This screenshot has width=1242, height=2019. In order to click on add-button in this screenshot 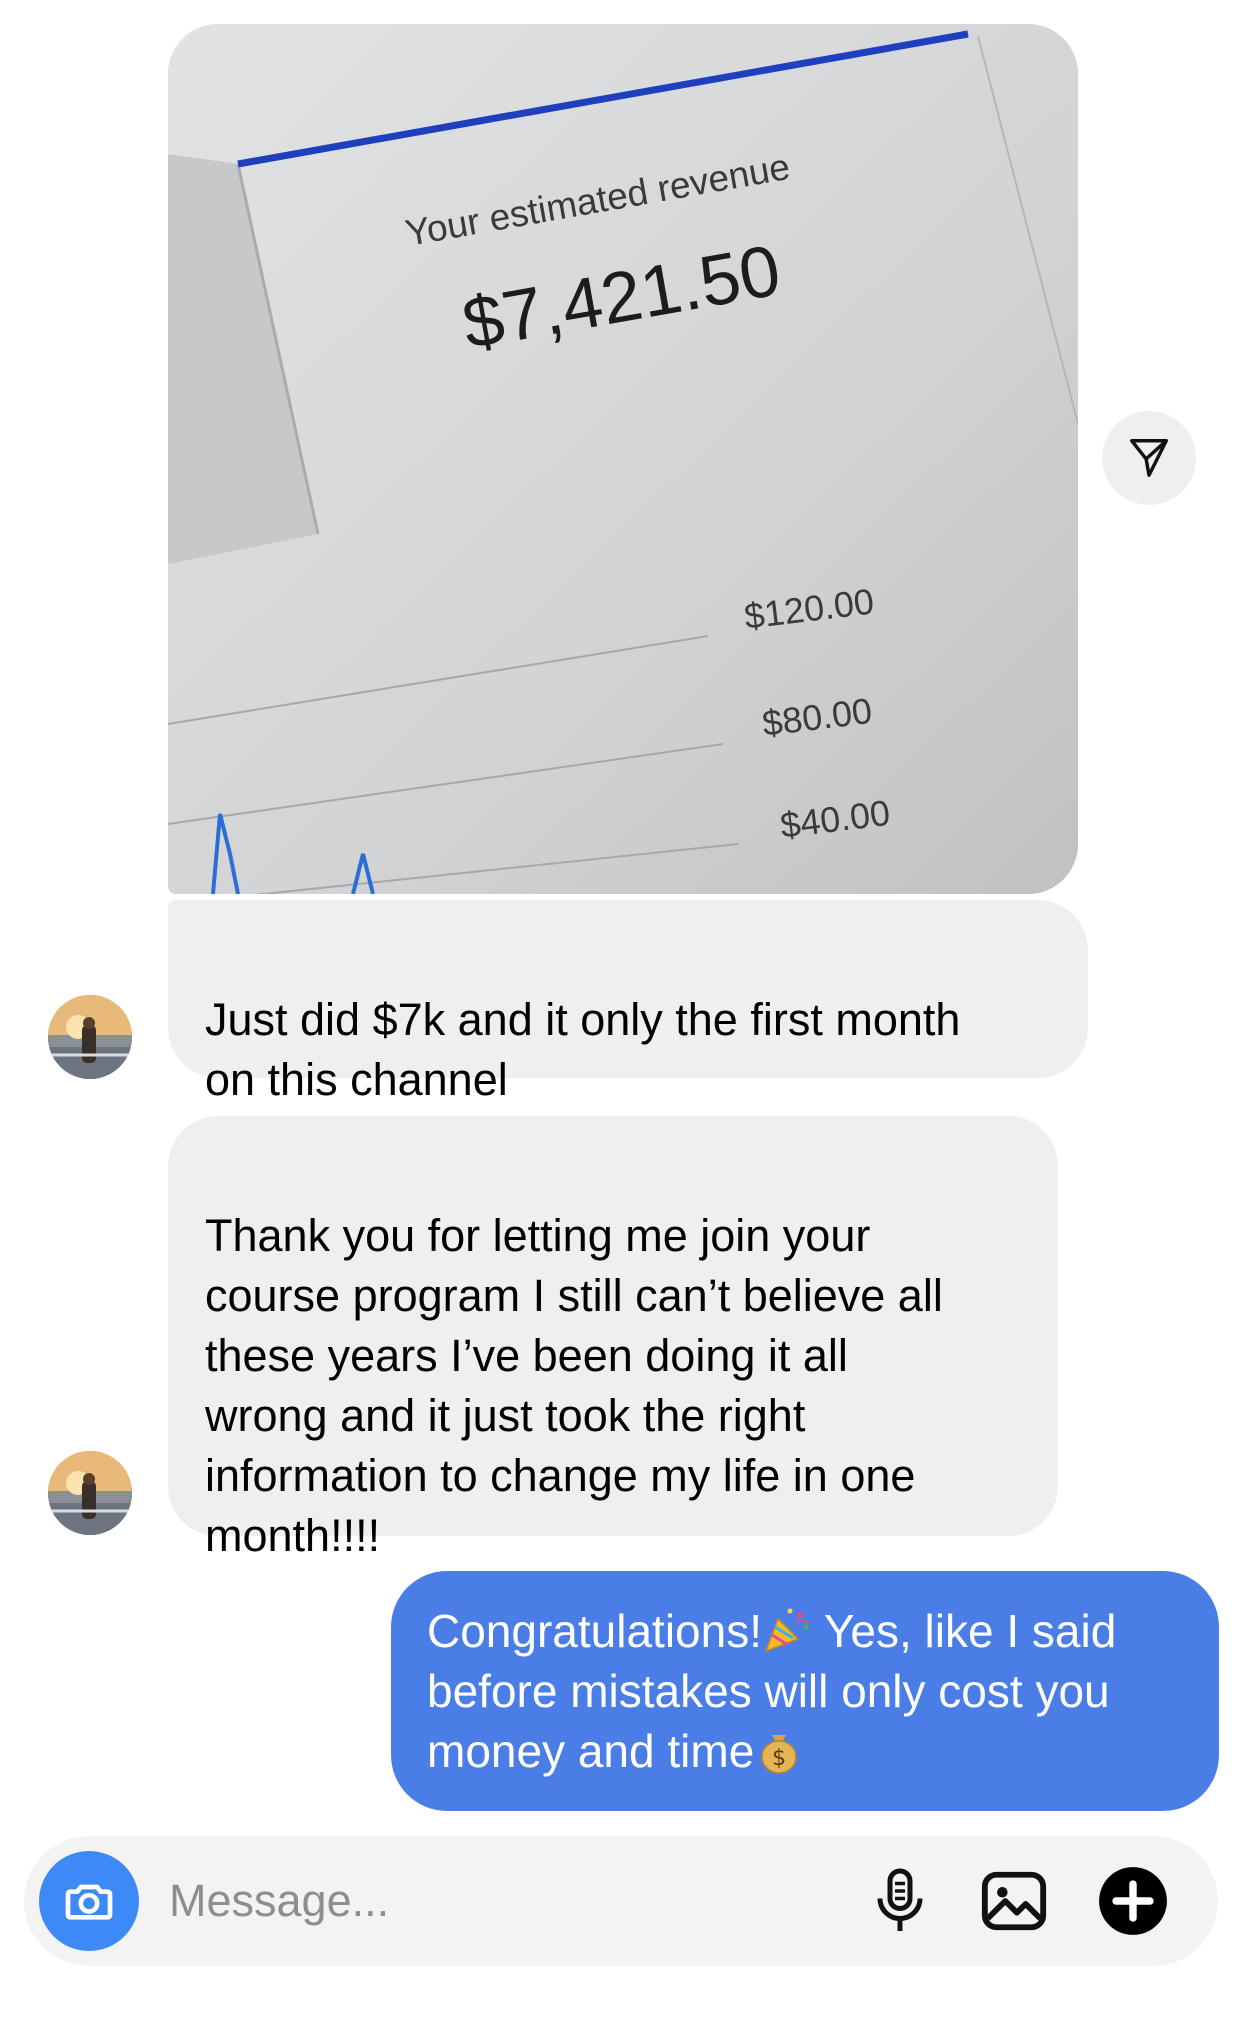, I will do `click(1133, 1901)`.